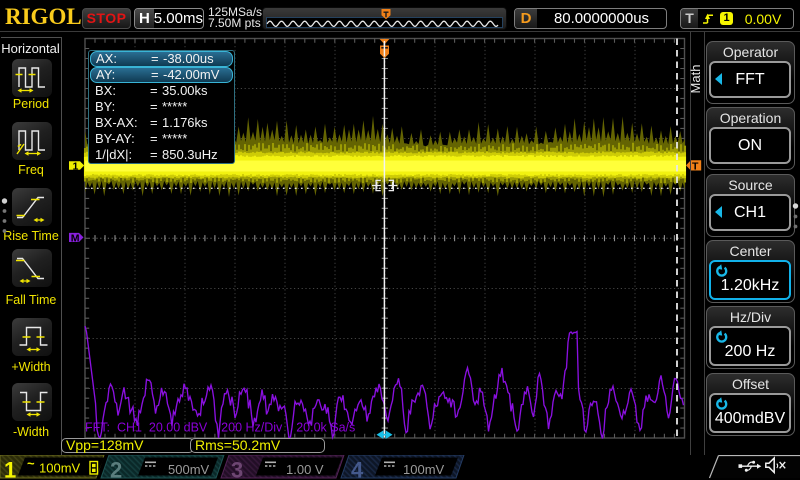 This screenshot has height=480, width=800. I want to click on svg-text: 1.00 V, so click(305, 469).